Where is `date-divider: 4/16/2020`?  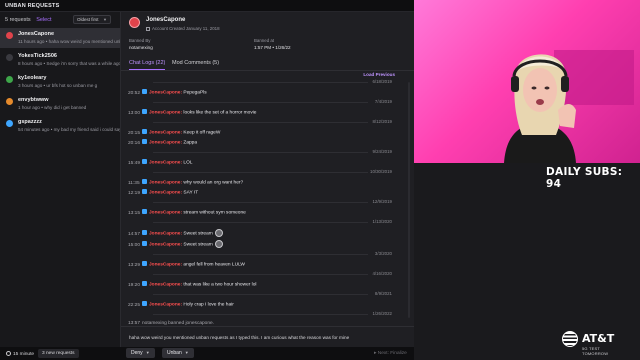 date-divider: 4/16/2020 is located at coordinates (274, 273).